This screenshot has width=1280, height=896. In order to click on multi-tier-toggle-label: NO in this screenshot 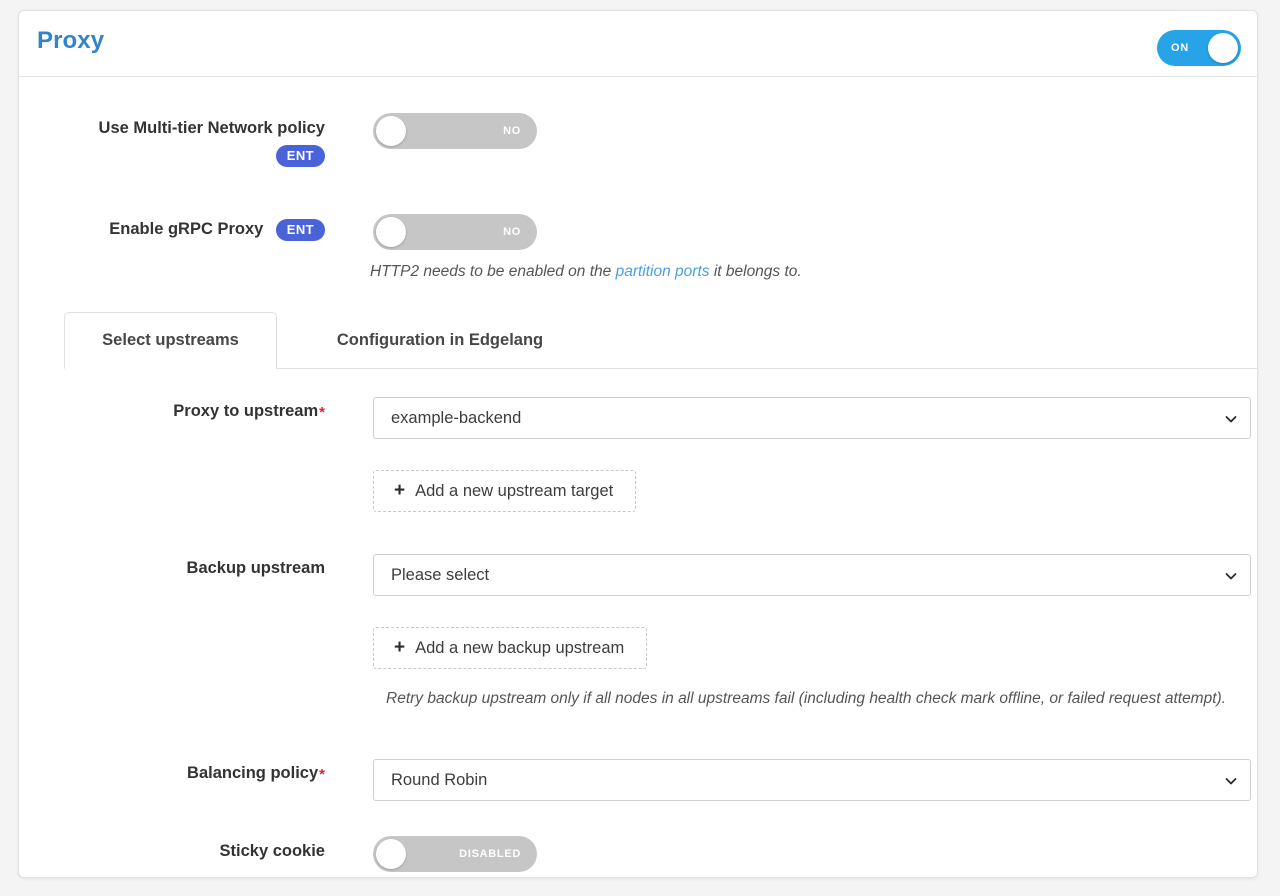, I will do `click(512, 131)`.